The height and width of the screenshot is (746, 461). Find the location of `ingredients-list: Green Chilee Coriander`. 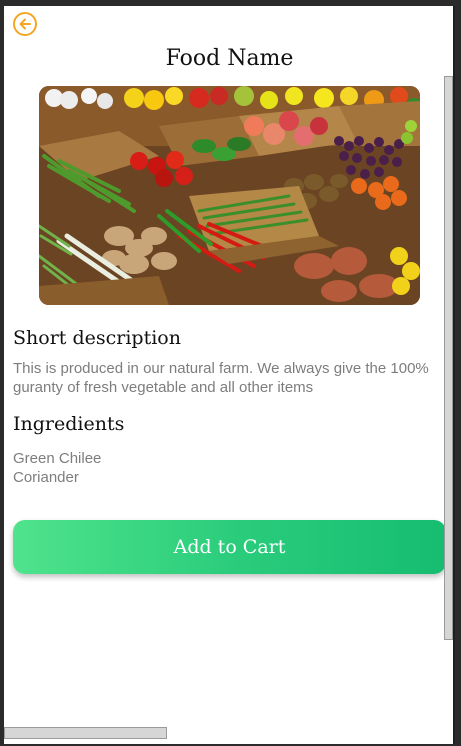

ingredients-list: Green Chilee Coriander is located at coordinates (57, 468).